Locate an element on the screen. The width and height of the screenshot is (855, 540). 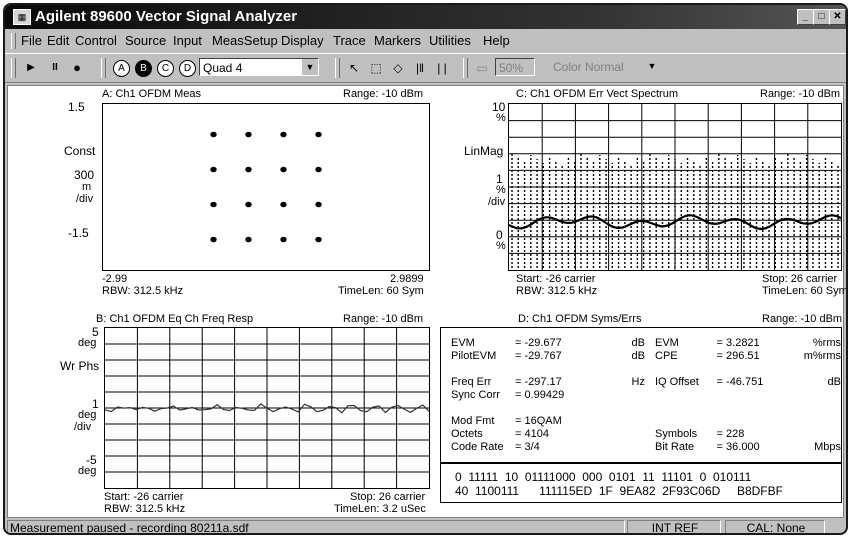
maximize-button: □ is located at coordinates (821, 17).